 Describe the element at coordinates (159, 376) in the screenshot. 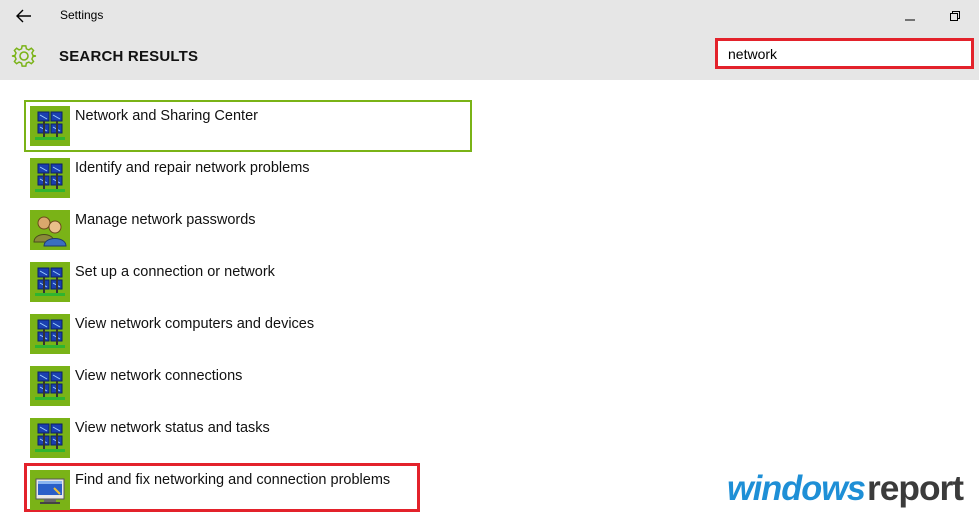

I see `result-label: View network connections` at that location.